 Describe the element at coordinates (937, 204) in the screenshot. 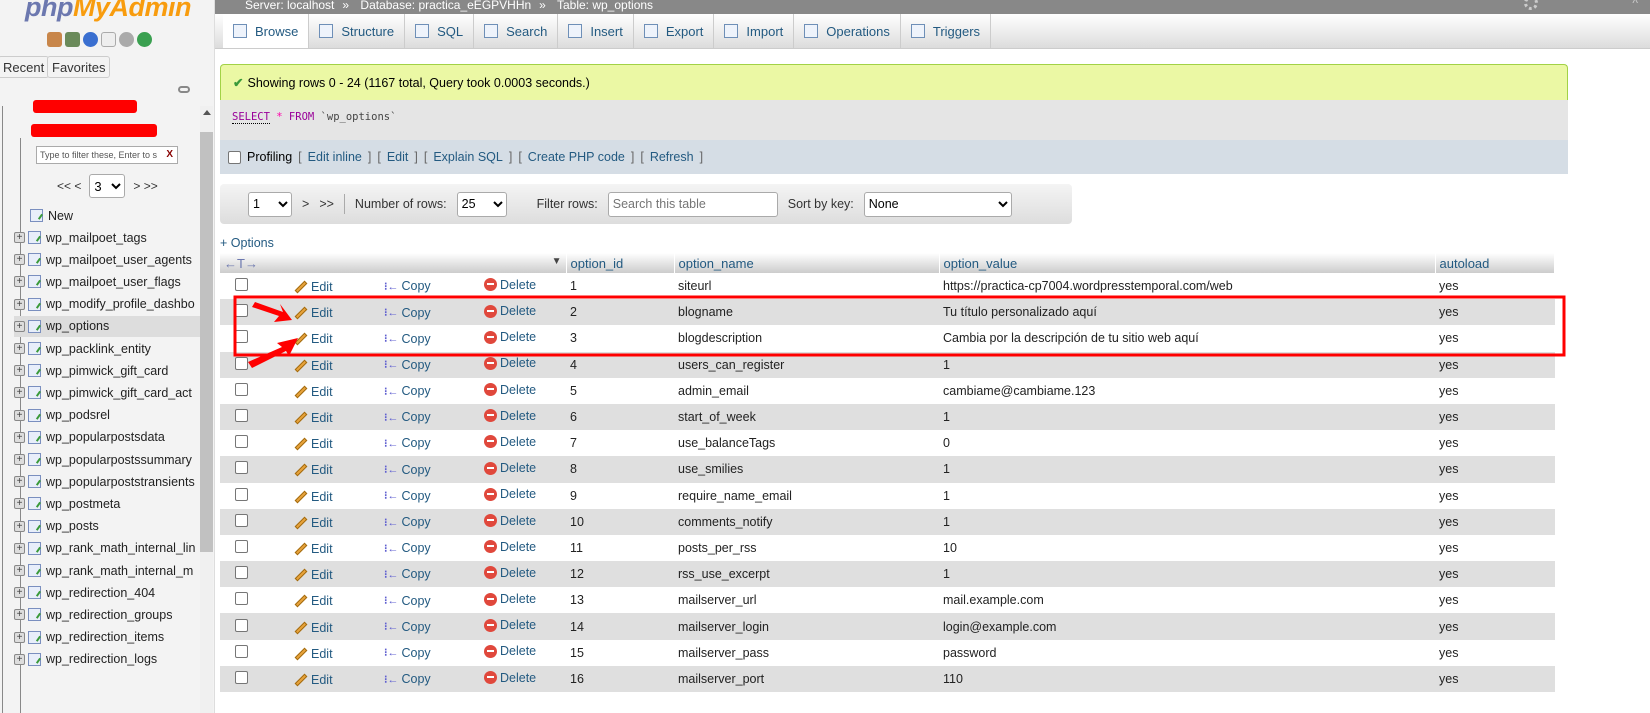

I see `sort-by-key-select: None` at that location.